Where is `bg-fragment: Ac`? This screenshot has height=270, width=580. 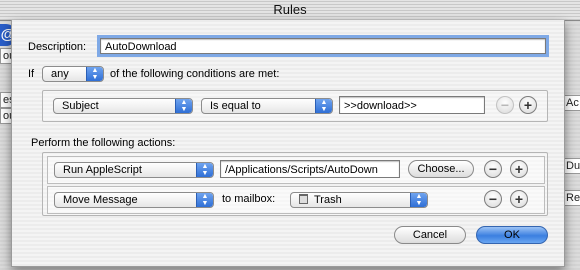
bg-fragment: Ac is located at coordinates (571, 103).